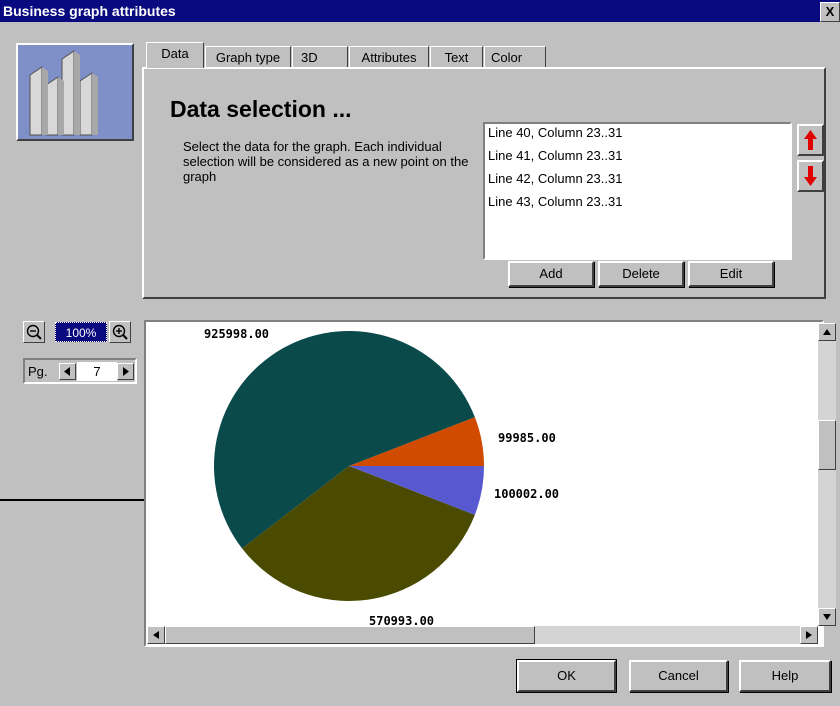 The height and width of the screenshot is (706, 840). I want to click on triangle-down-icon, so click(827, 617).